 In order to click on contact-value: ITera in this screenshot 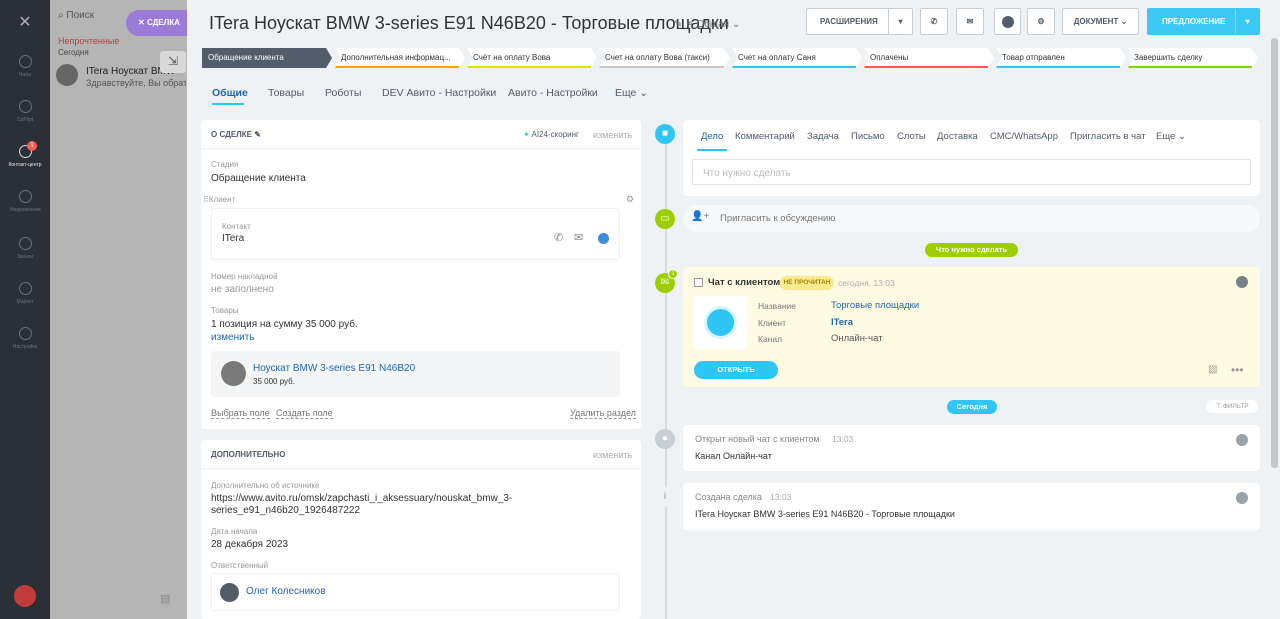, I will do `click(233, 238)`.